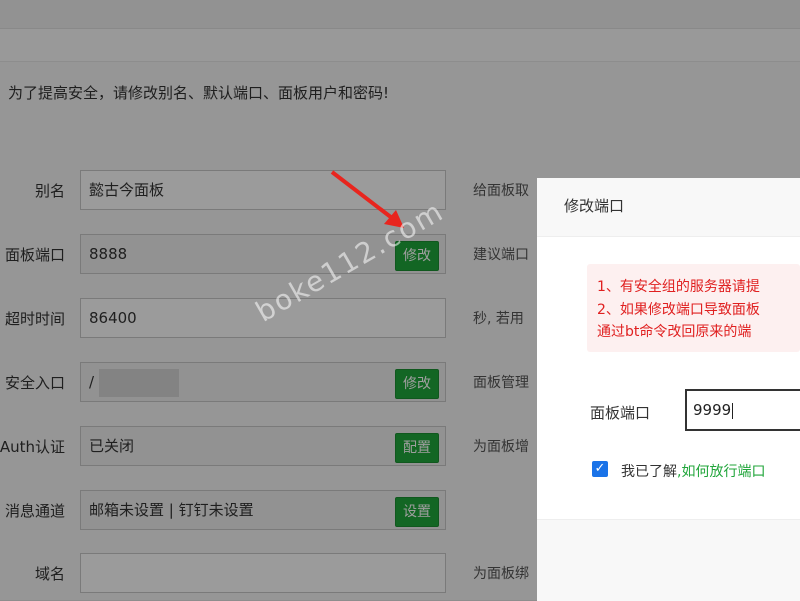 This screenshot has height=601, width=800. I want to click on new-port-value: 9999, so click(712, 410).